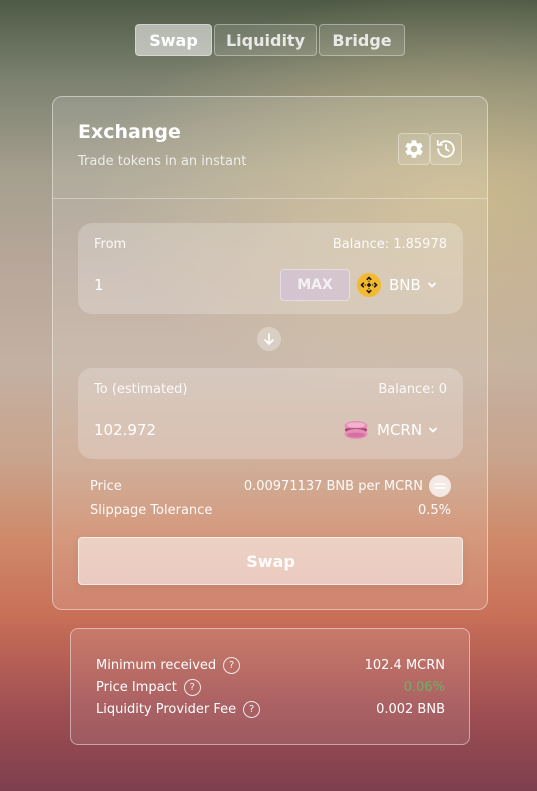  I want to click on from-panel: From Balance: 1.85978 MAX BNB, so click(270, 268).